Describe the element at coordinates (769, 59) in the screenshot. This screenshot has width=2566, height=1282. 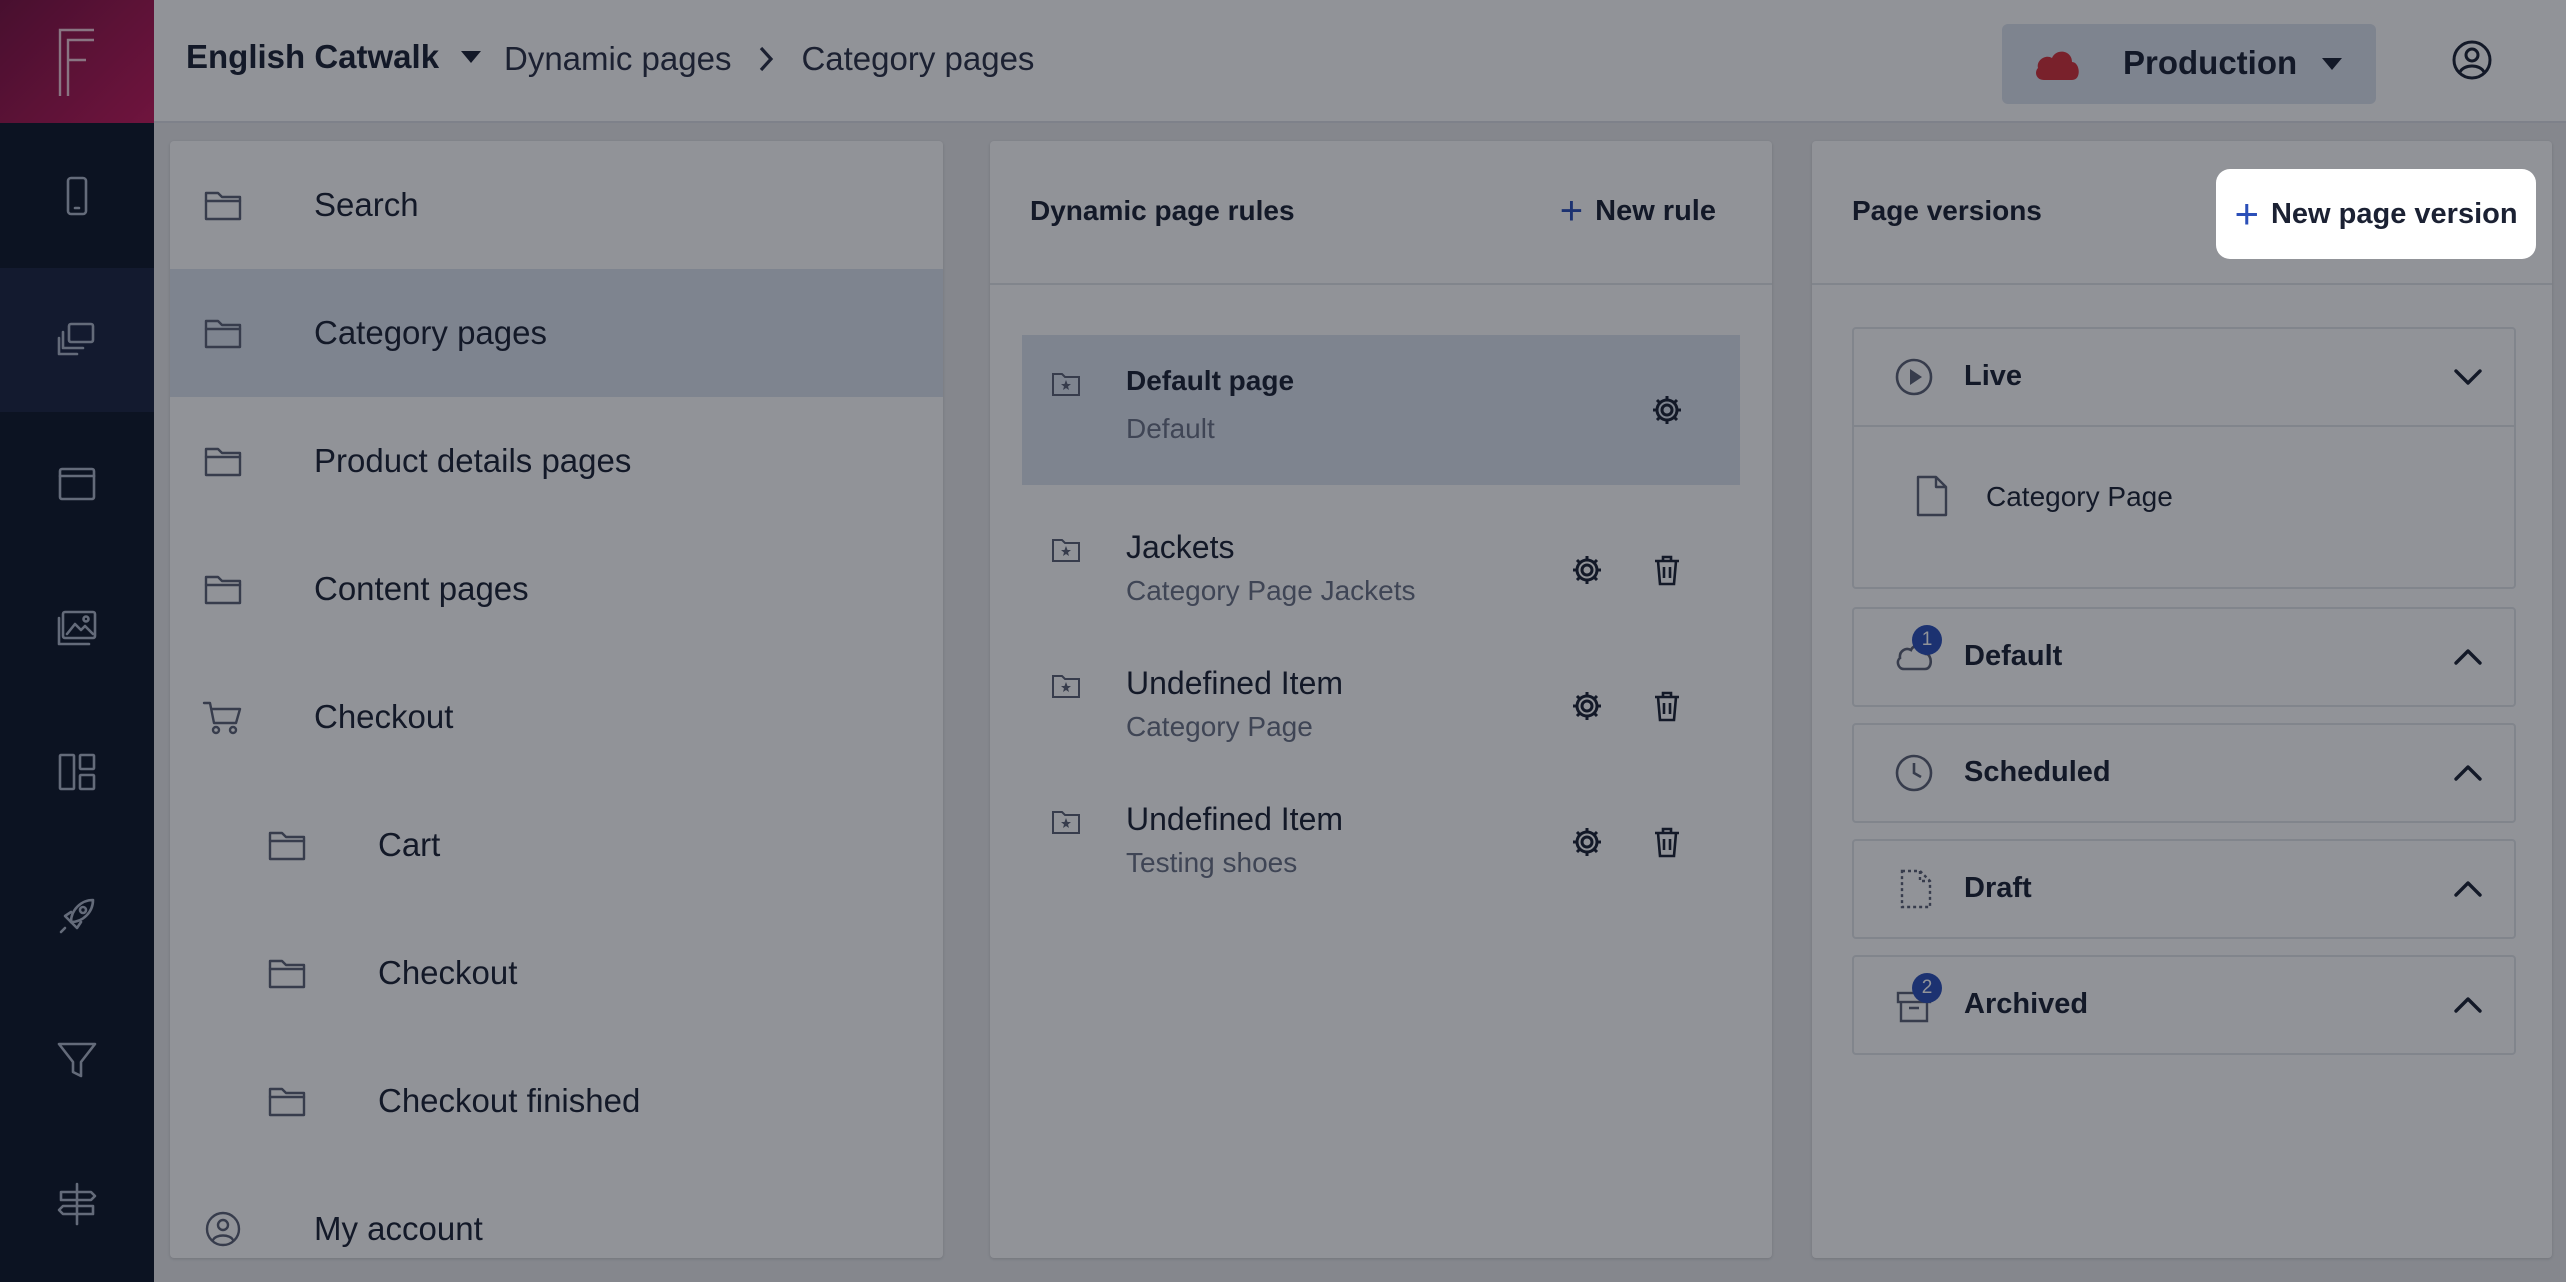
I see `breadcrumb: Dynamic pages Category pages` at that location.